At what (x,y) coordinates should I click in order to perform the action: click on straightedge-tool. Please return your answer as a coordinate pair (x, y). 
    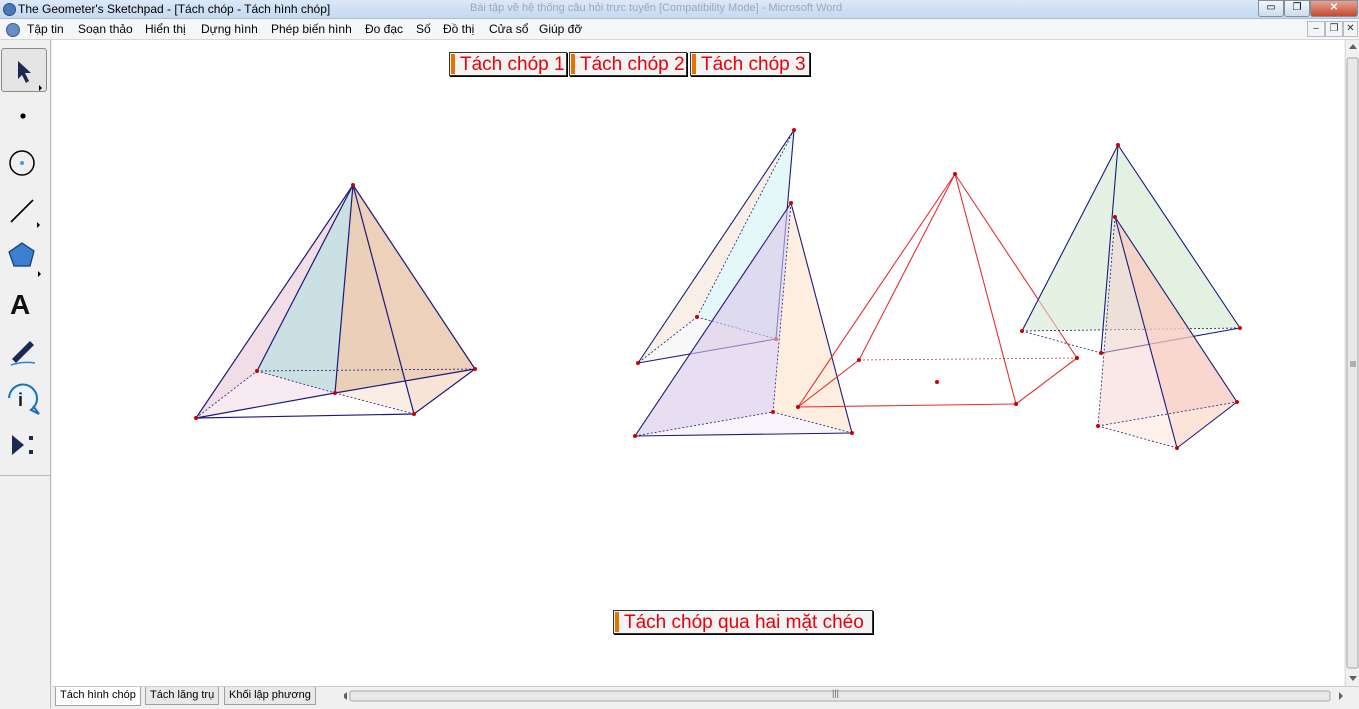
    Looking at the image, I should click on (24, 210).